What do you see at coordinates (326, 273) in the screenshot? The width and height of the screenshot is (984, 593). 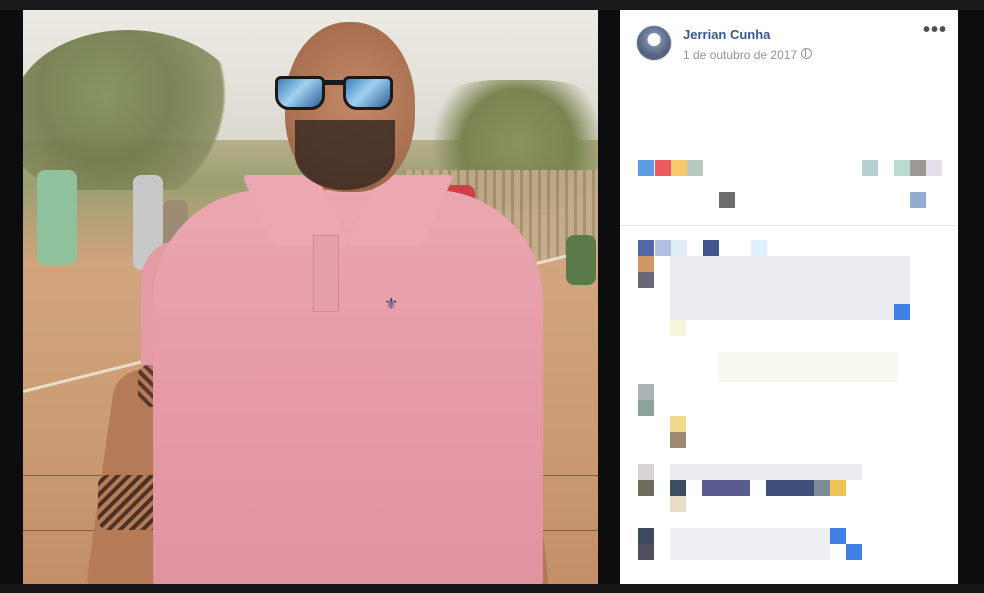 I see `shirt-placket` at bounding box center [326, 273].